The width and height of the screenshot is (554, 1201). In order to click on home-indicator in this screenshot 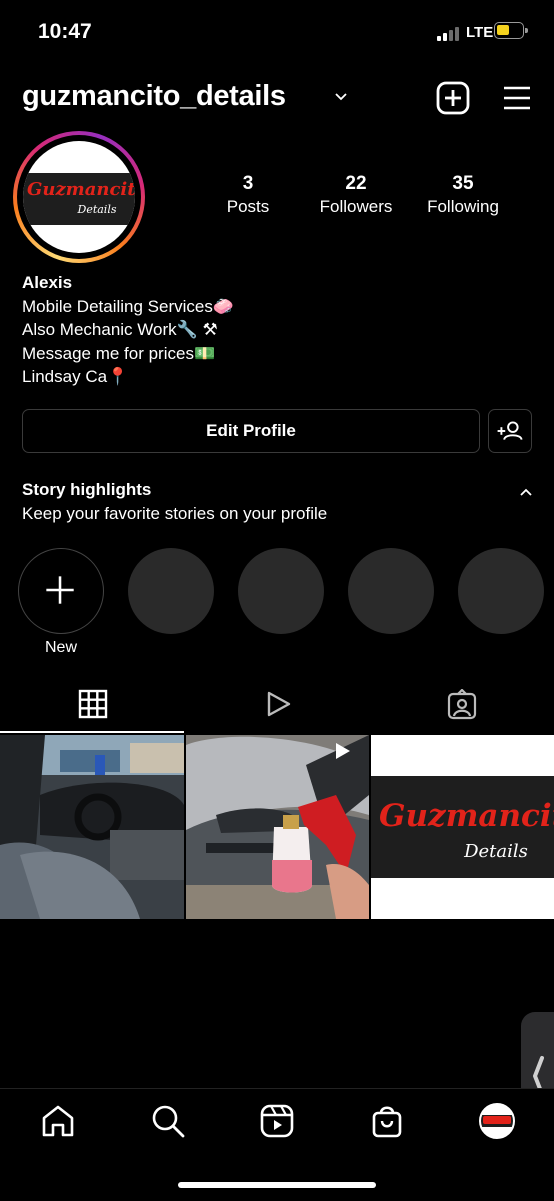, I will do `click(277, 1185)`.